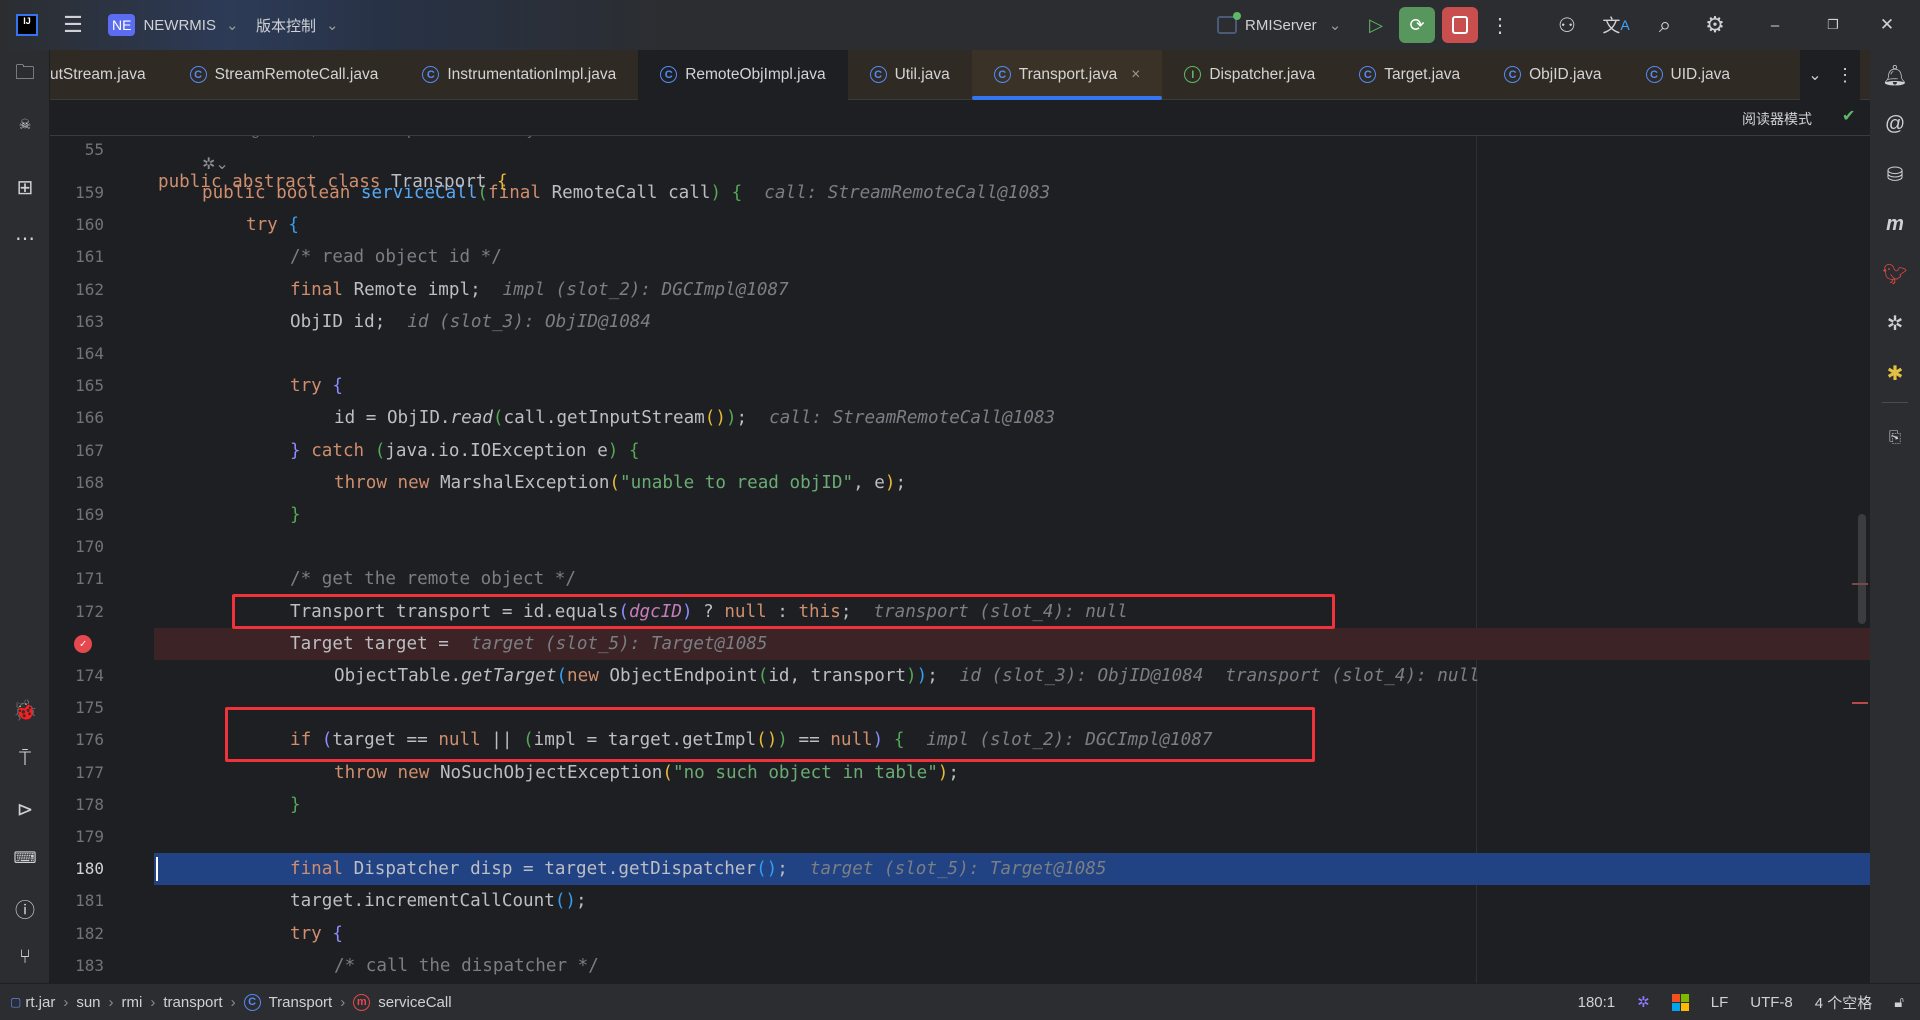 Image resolution: width=1920 pixels, height=1020 pixels. What do you see at coordinates (25, 710) in the screenshot?
I see `debug-icon: 🐞` at bounding box center [25, 710].